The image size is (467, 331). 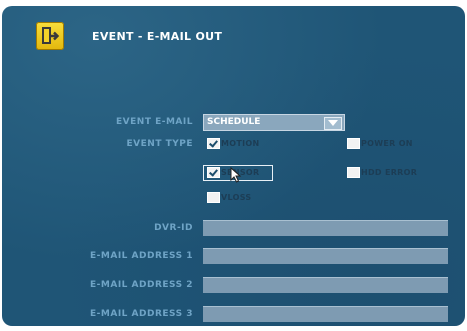 What do you see at coordinates (154, 122) in the screenshot?
I see `event-email-label: EVENT E-MAIL` at bounding box center [154, 122].